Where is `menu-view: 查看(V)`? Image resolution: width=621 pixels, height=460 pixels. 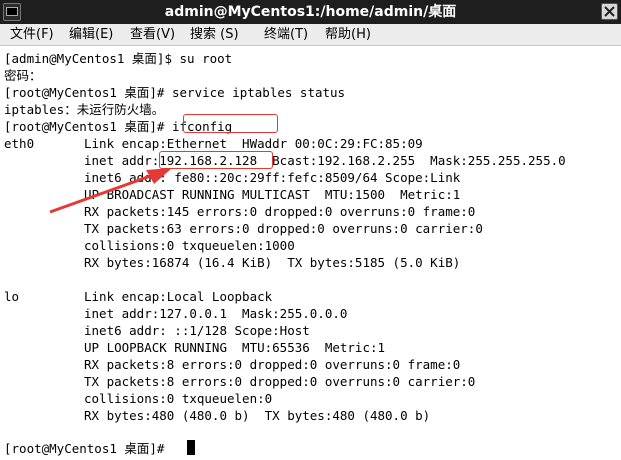
menu-view: 查看(V) is located at coordinates (152, 34).